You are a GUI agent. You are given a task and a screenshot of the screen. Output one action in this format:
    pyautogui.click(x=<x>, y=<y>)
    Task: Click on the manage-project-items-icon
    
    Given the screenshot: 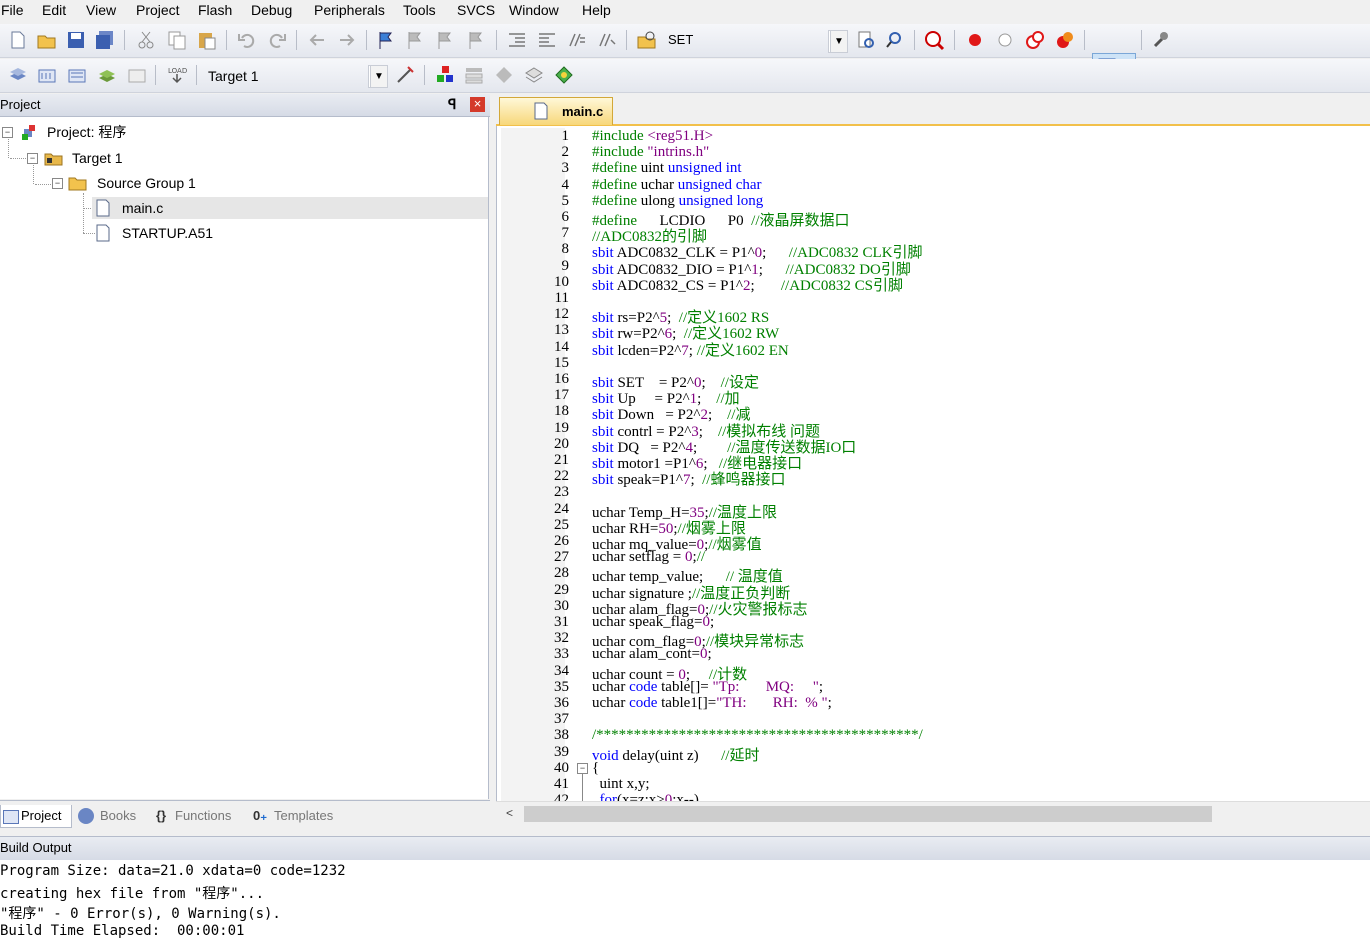 What is the action you would take?
    pyautogui.click(x=445, y=75)
    